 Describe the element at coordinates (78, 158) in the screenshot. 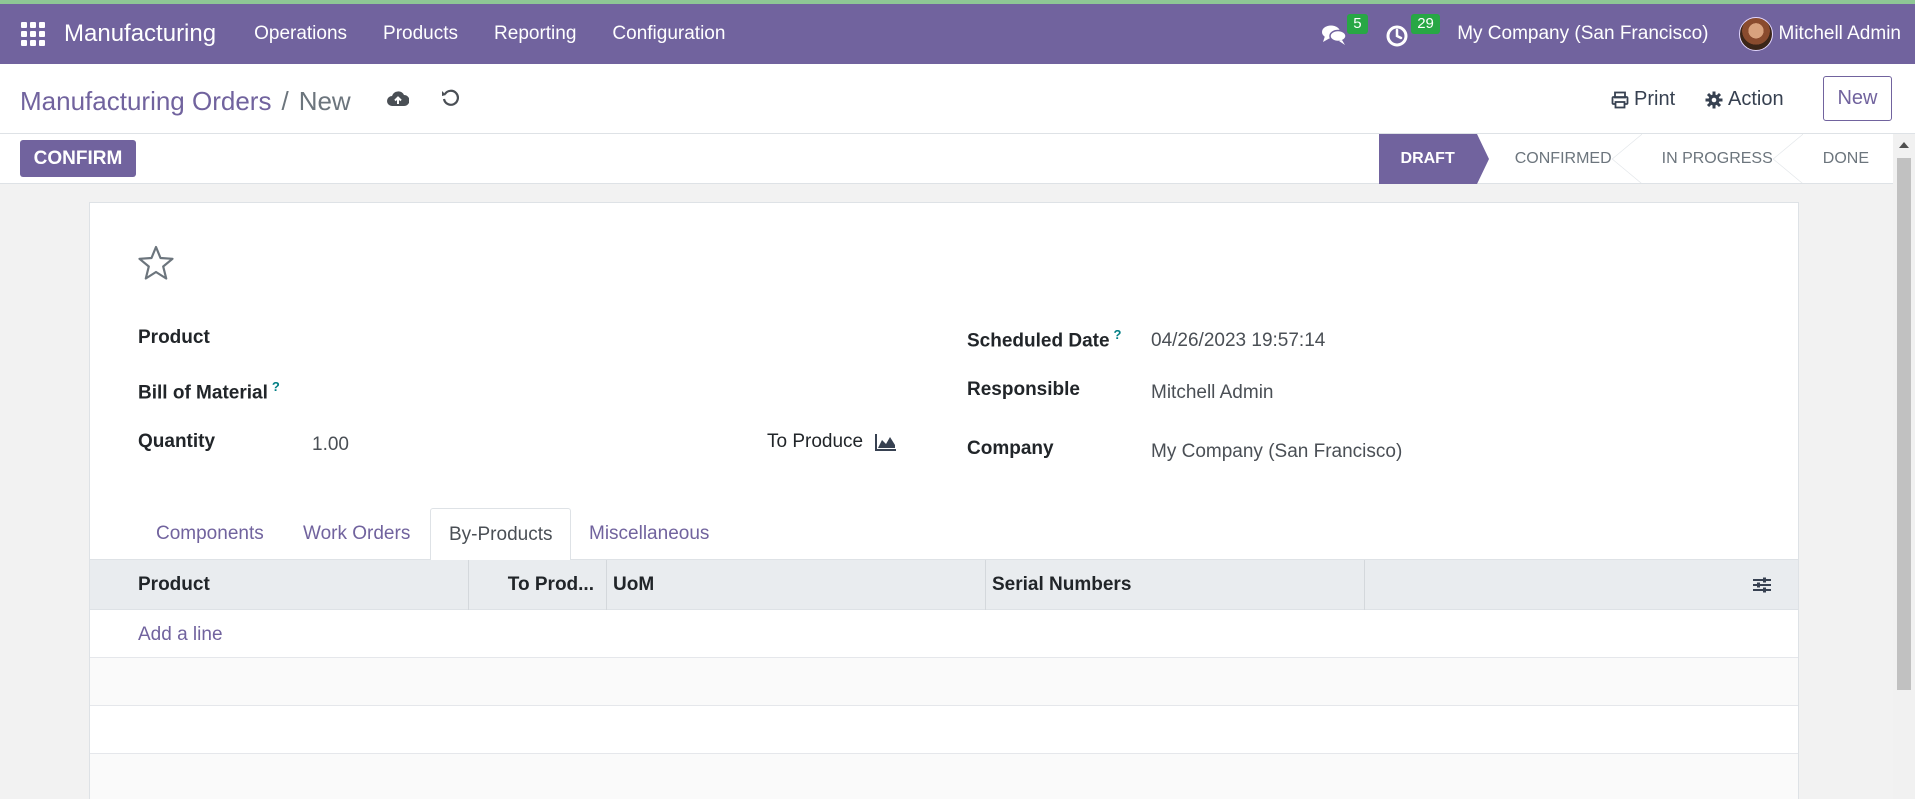

I see `confirm-button: CONFIRM` at that location.